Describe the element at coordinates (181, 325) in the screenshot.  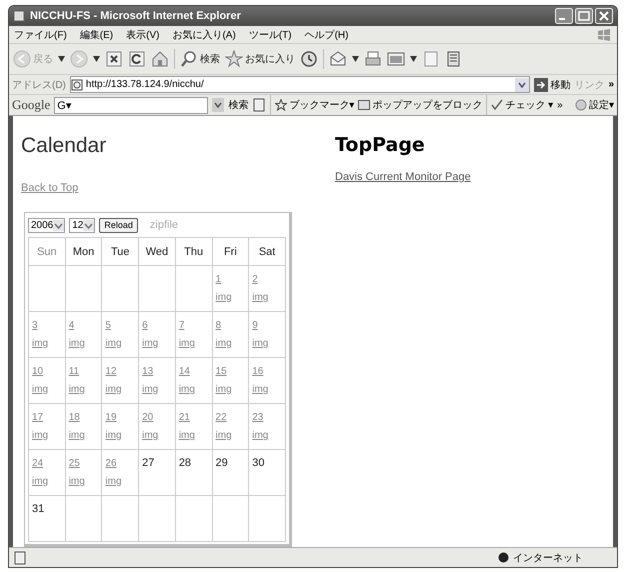
I see `day-link: 7` at that location.